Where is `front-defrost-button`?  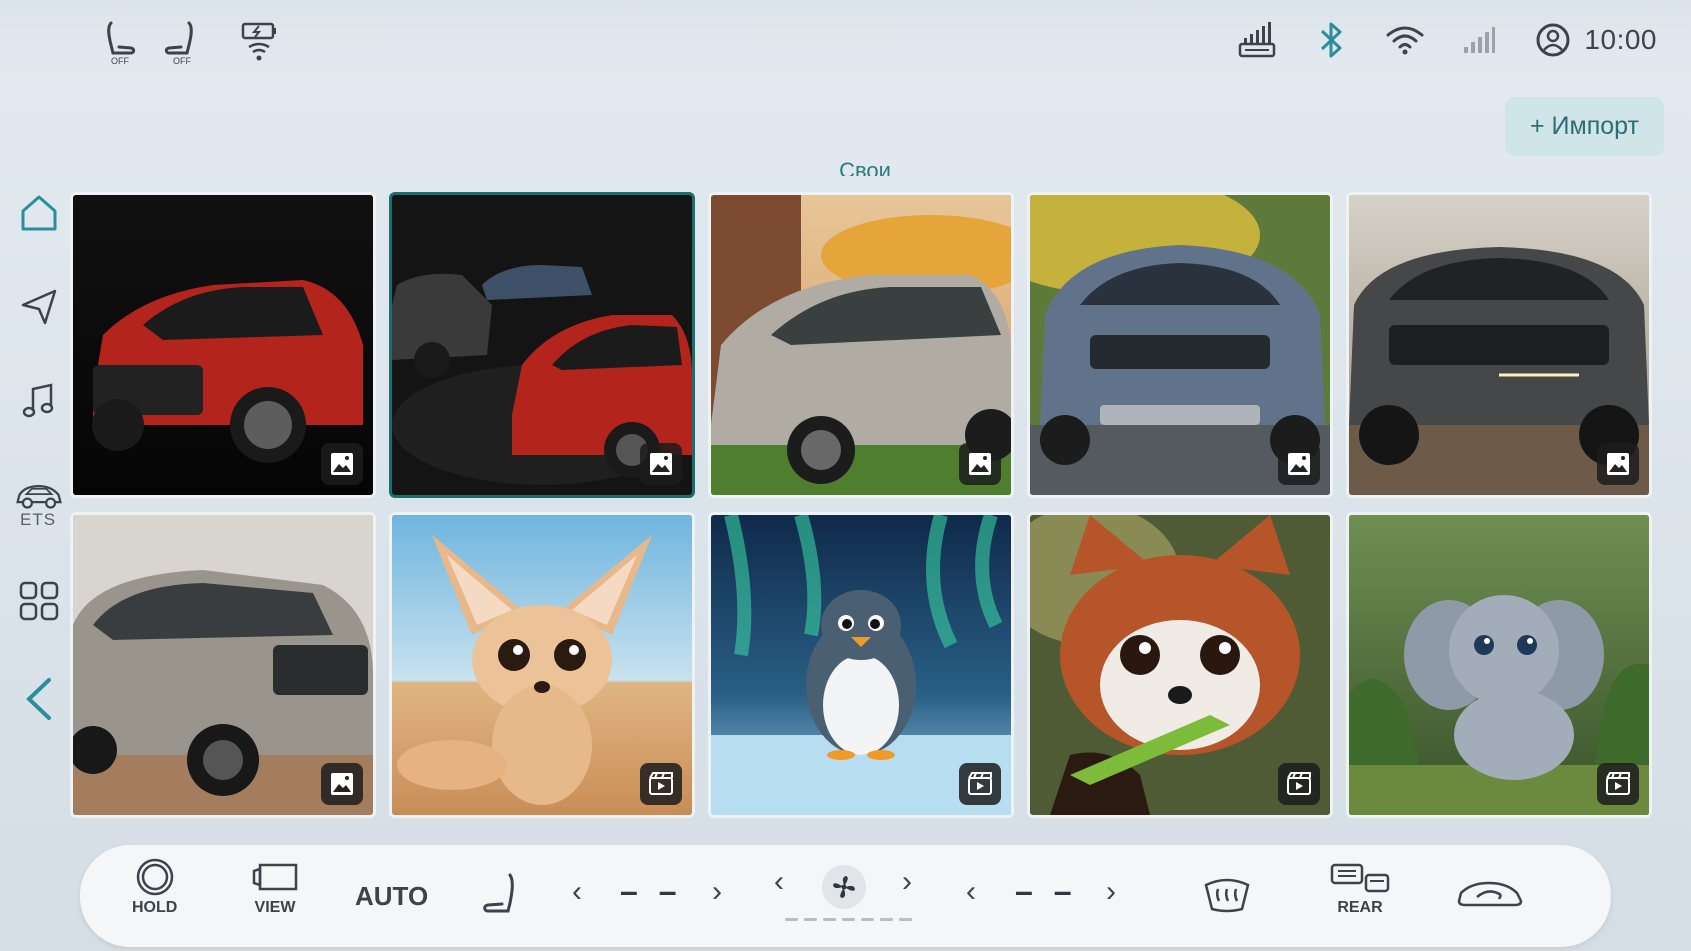 front-defrost-button is located at coordinates (1227, 895).